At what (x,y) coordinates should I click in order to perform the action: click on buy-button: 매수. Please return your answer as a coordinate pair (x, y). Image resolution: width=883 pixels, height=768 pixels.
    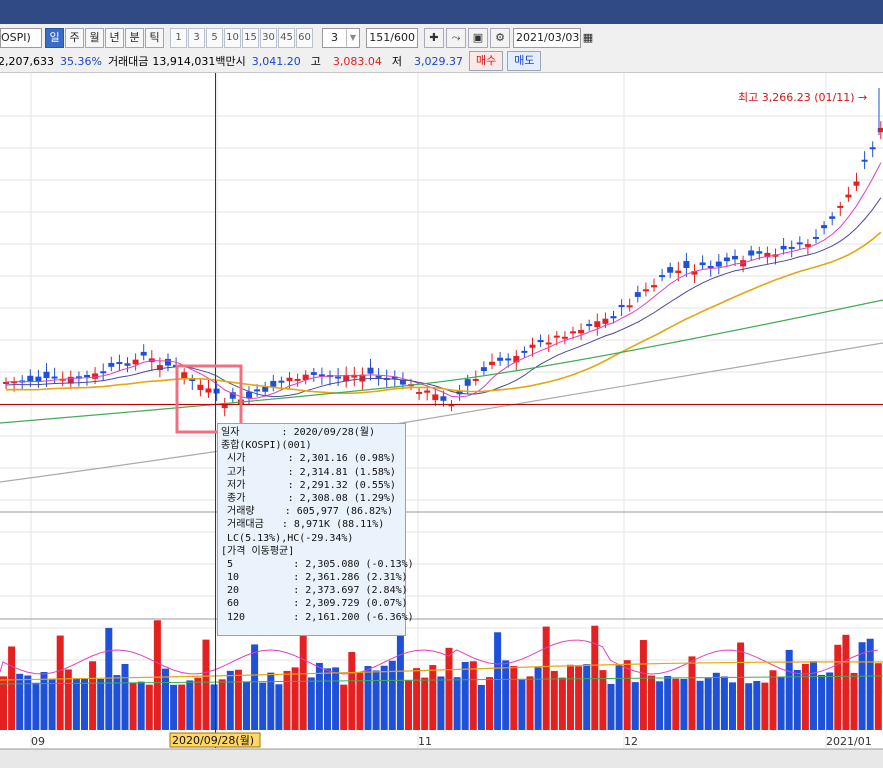
    Looking at the image, I should click on (486, 61).